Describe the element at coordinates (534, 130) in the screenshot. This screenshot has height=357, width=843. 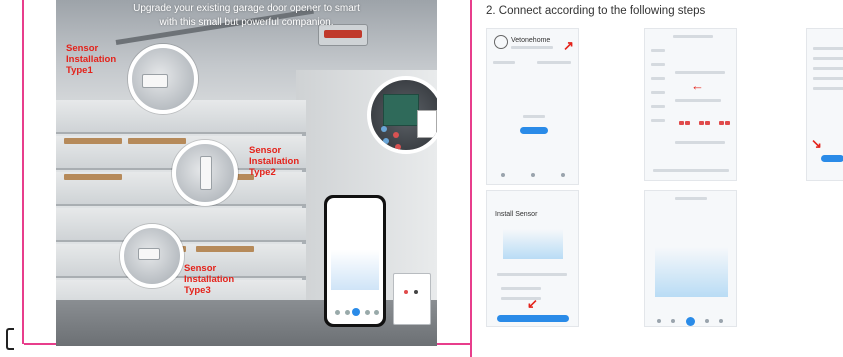
I see `step1-app-button` at that location.